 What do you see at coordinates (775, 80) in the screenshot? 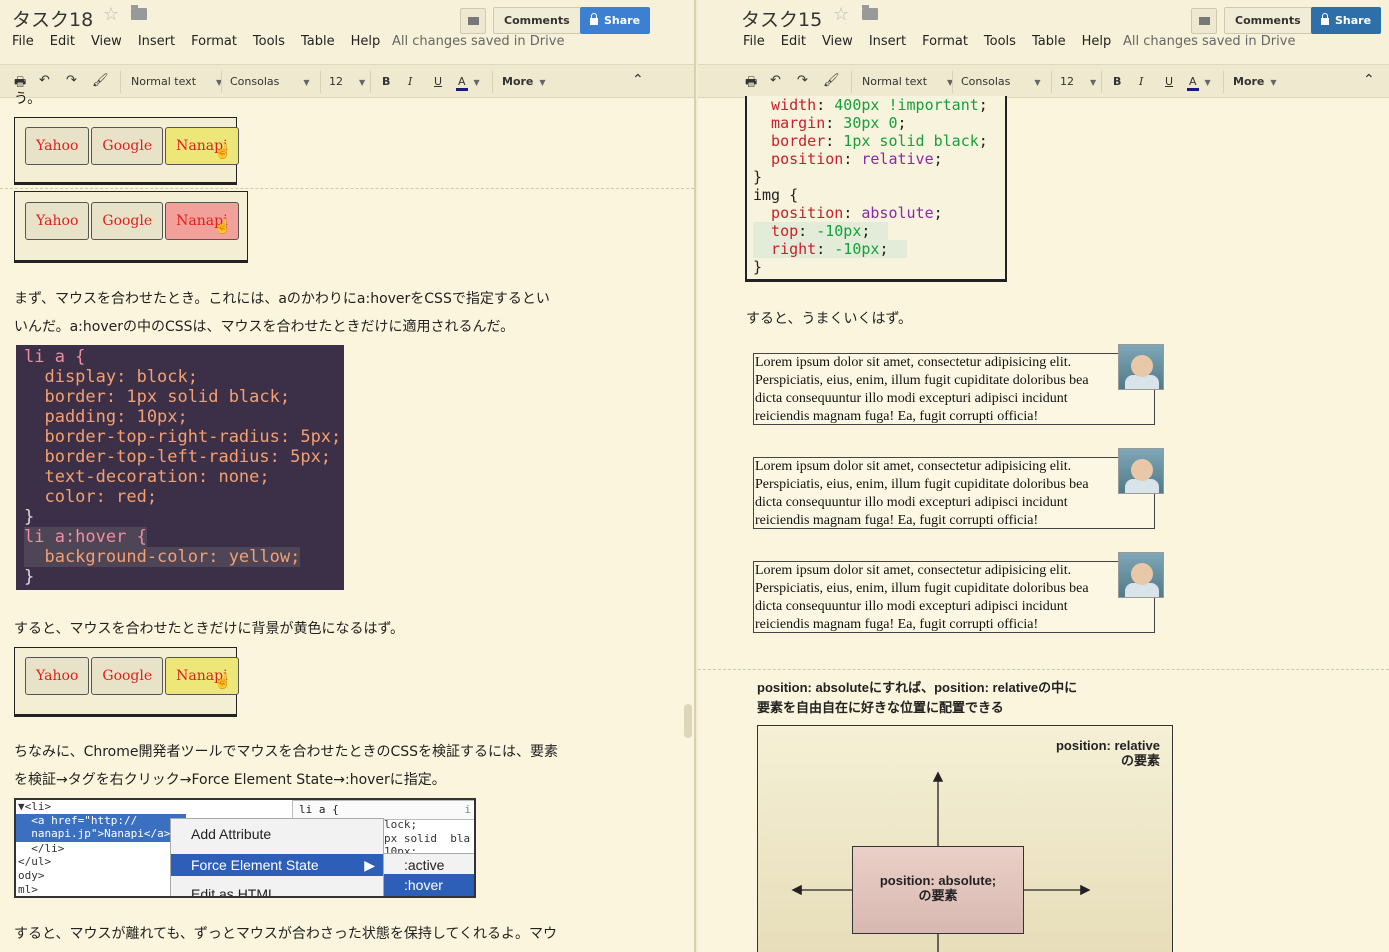
I see `undo-icon: ↶` at bounding box center [775, 80].